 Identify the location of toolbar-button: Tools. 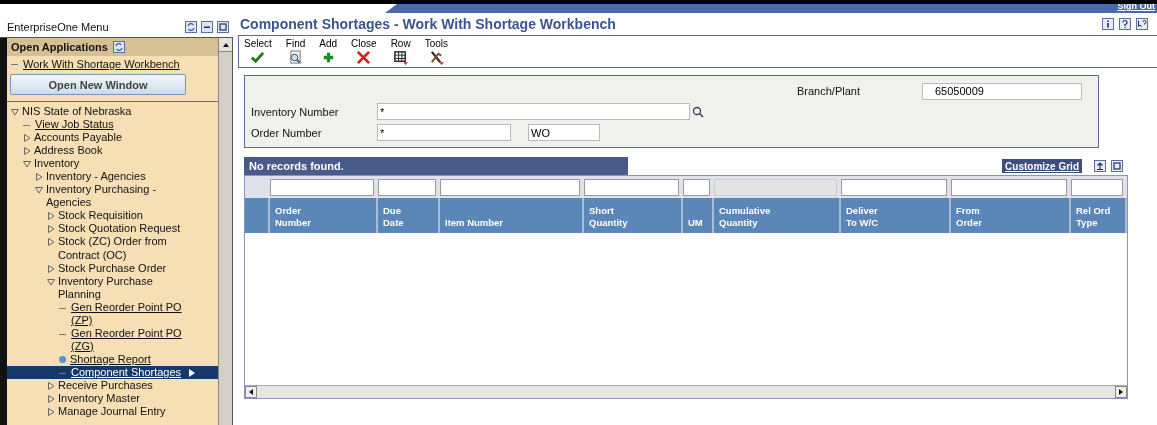
(436, 50).